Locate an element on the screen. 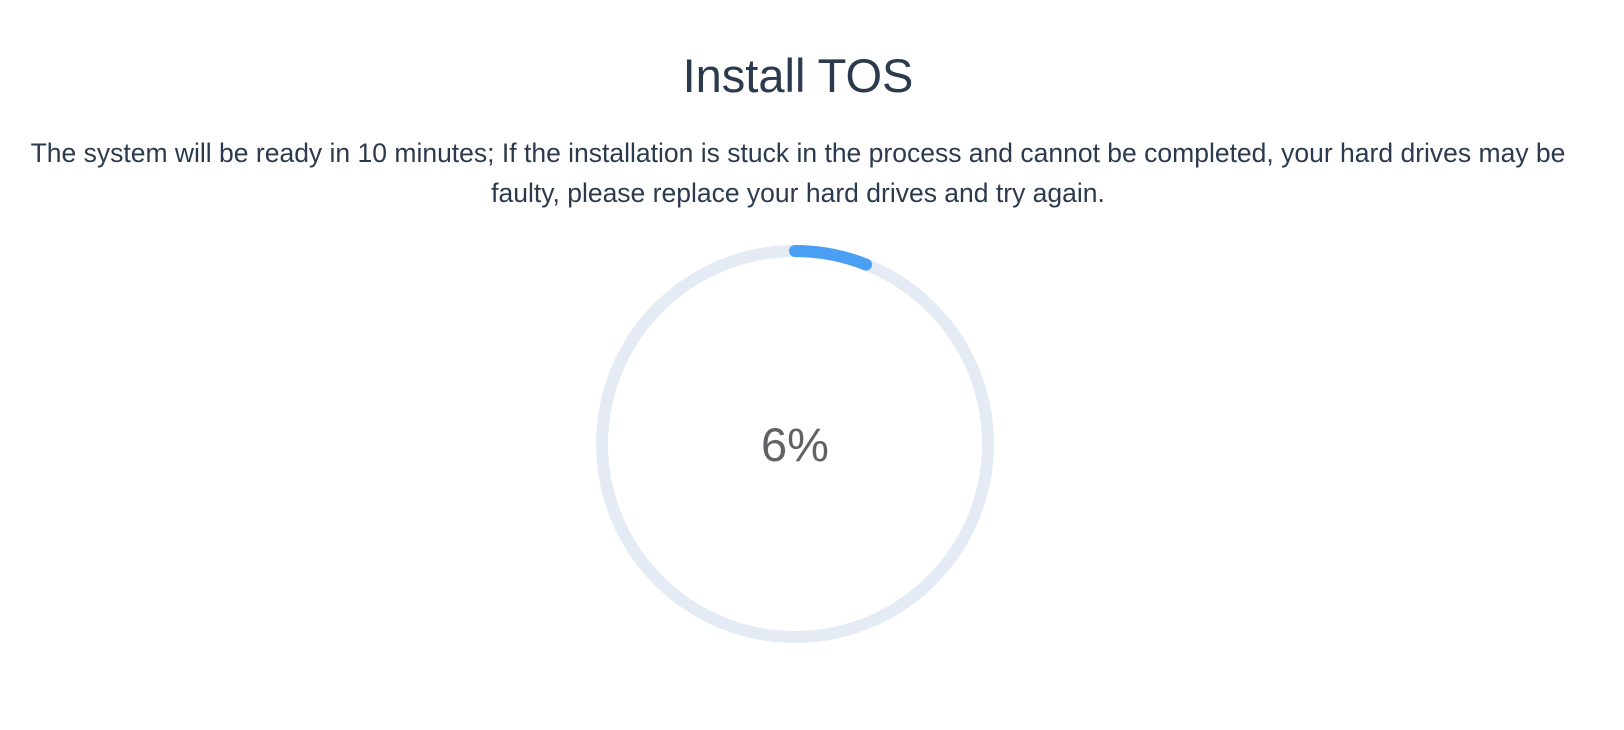 This screenshot has height=730, width=1624. circular-progress: 6% is located at coordinates (795, 444).